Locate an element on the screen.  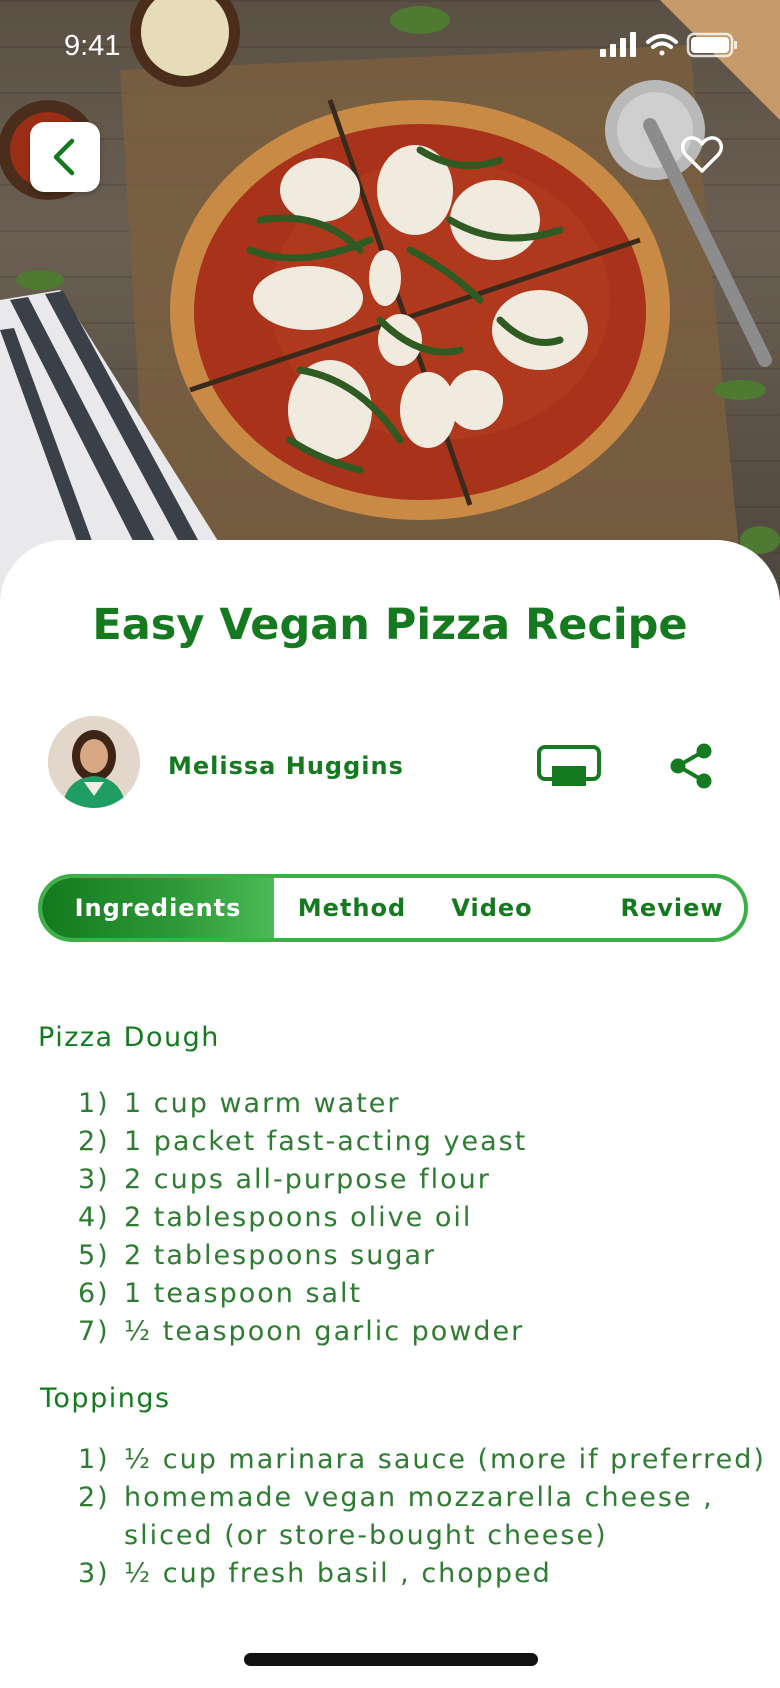
tab-review: Review is located at coordinates (672, 908).